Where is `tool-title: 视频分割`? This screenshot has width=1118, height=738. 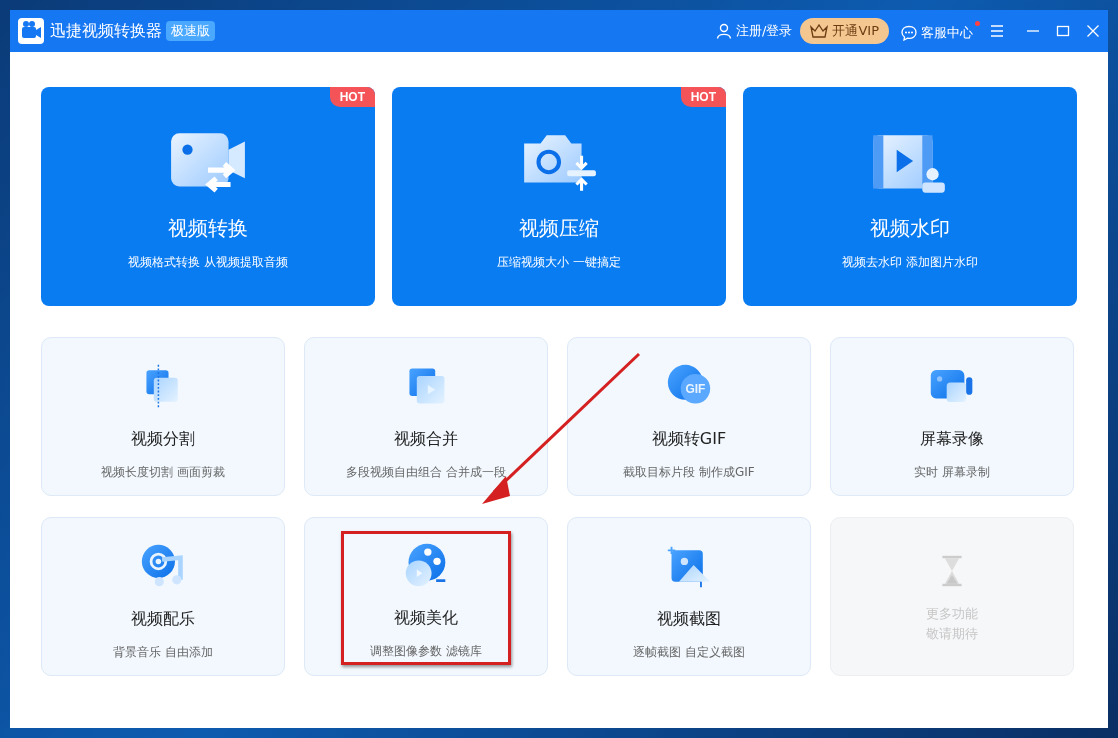 tool-title: 视频分割 is located at coordinates (163, 439).